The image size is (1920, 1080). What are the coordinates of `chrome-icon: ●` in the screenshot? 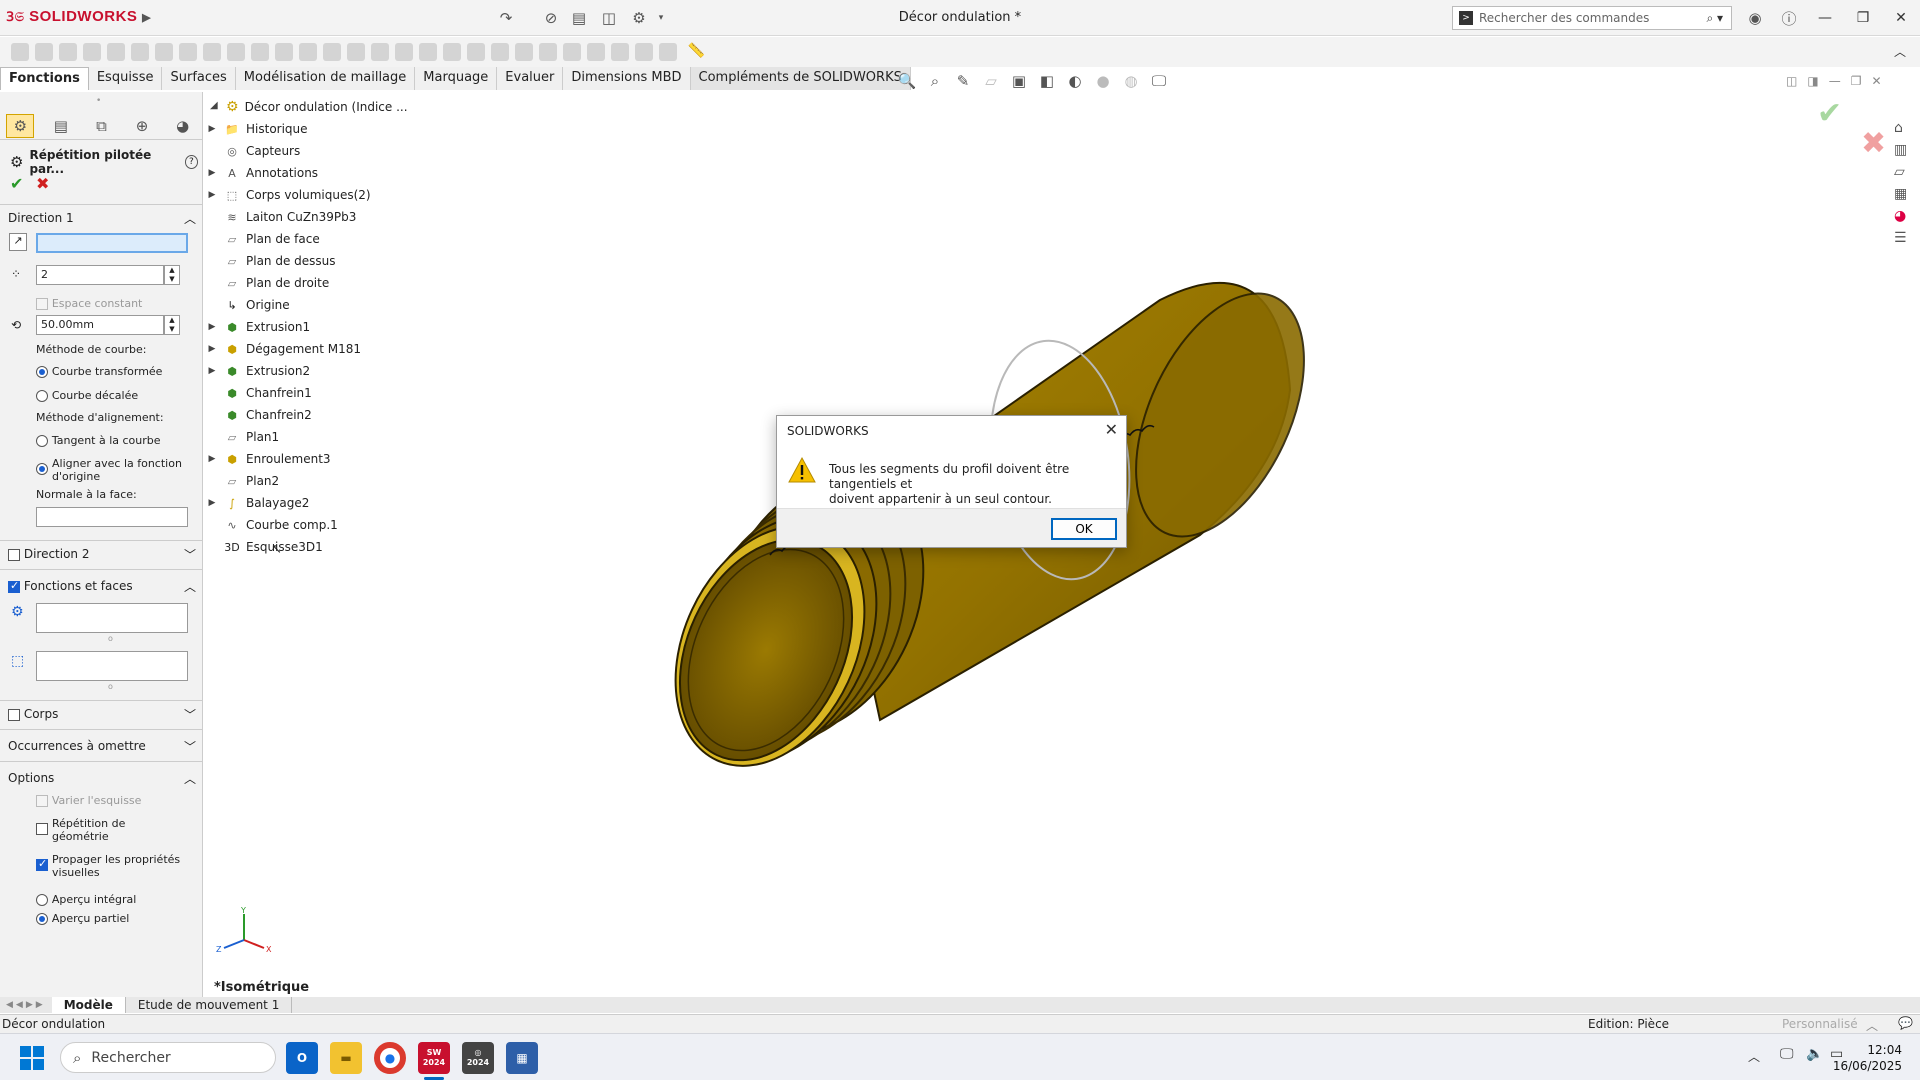 It's located at (390, 1058).